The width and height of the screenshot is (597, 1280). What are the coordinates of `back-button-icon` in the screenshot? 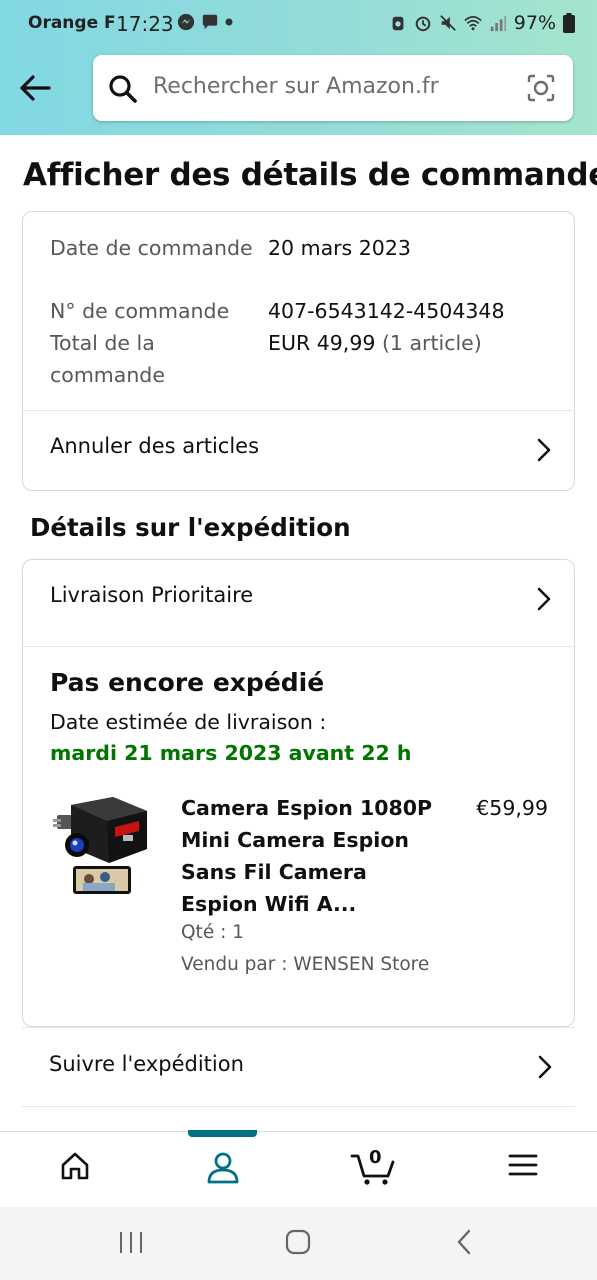 It's located at (464, 1242).